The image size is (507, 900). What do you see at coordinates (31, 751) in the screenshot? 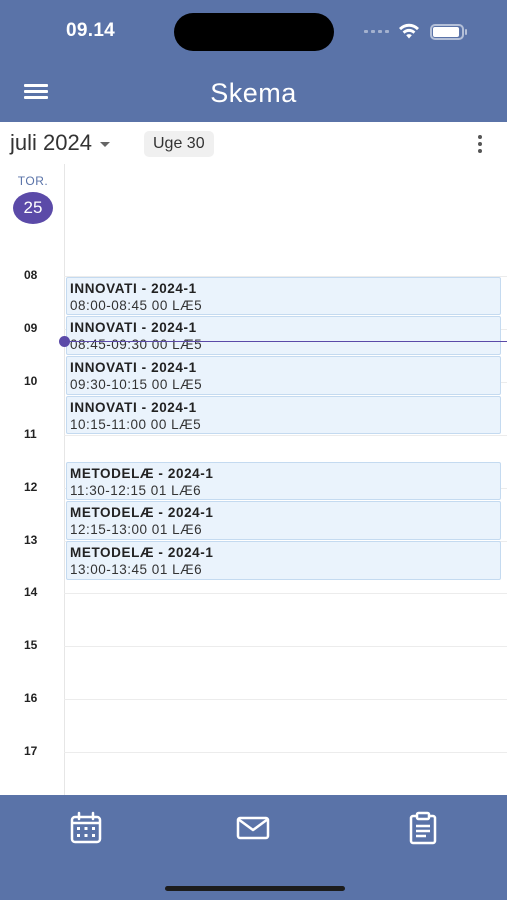
I see `hour-label: 17` at bounding box center [31, 751].